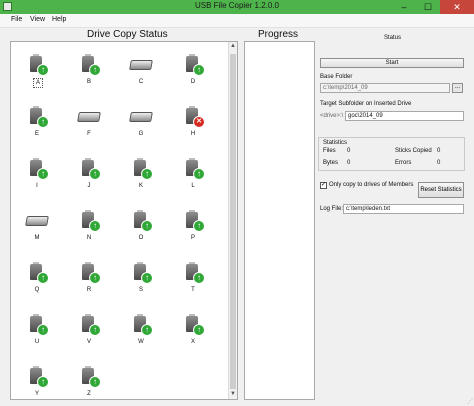  I want to click on drive-t: ↑ T, so click(193, 280).